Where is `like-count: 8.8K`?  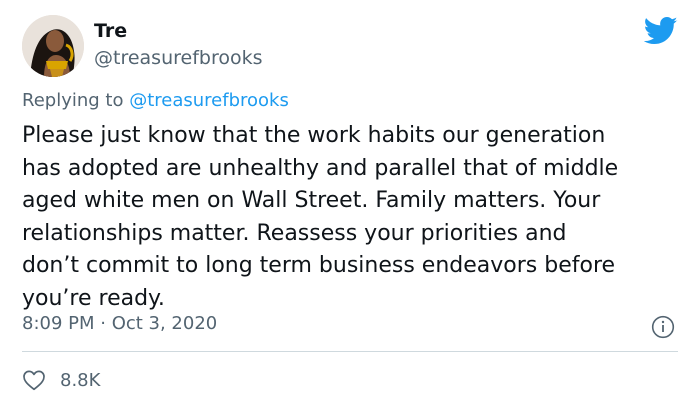 like-count: 8.8K is located at coordinates (80, 380).